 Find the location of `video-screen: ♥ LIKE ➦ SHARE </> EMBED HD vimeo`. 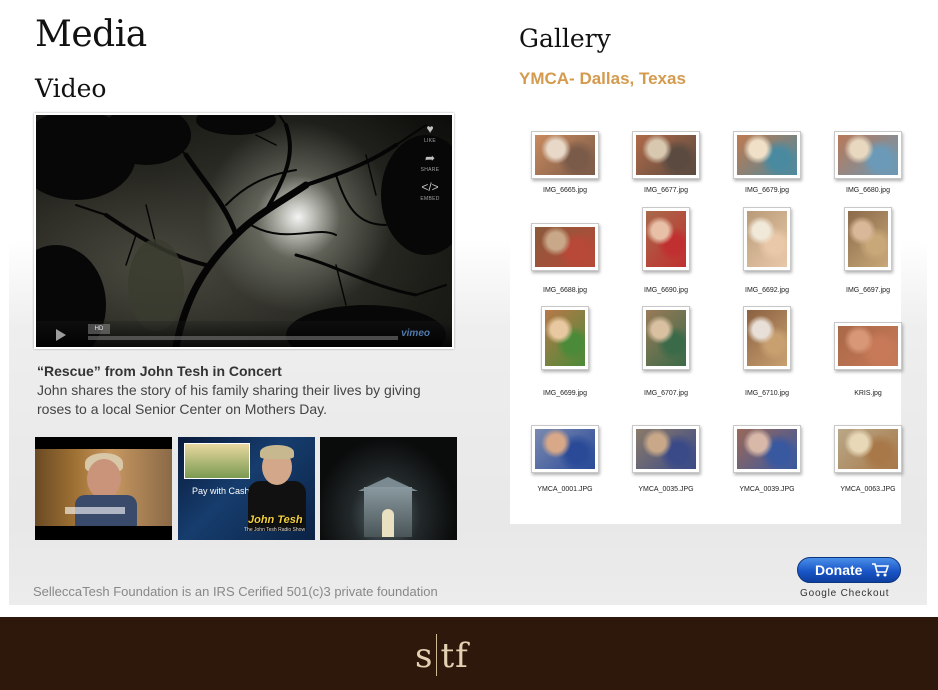

video-screen: ♥ LIKE ➦ SHARE </> EMBED HD vimeo is located at coordinates (244, 231).